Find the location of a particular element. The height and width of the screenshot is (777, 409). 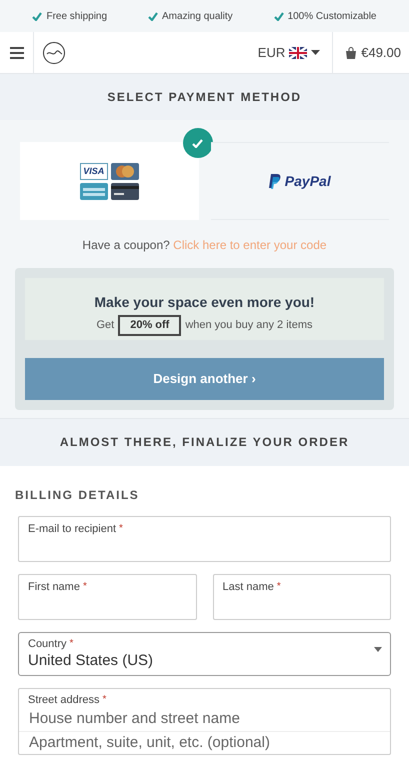

currency-selector: EUR is located at coordinates (289, 52).